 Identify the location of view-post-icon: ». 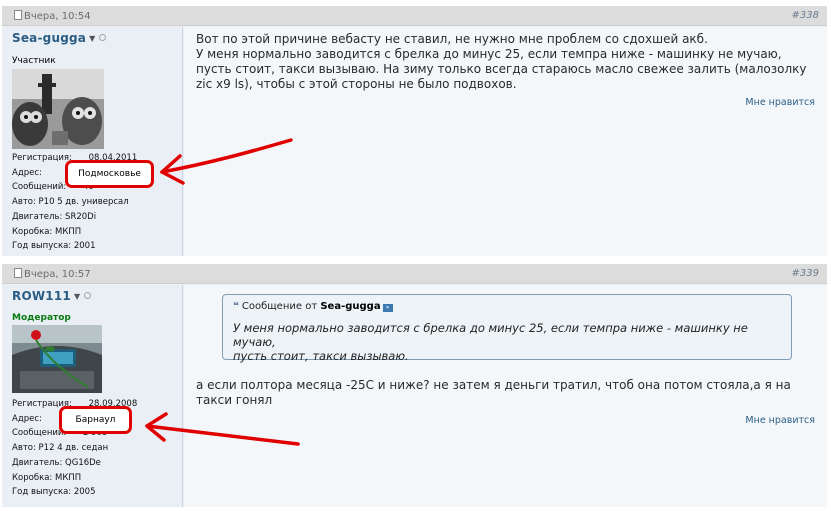
(387, 308).